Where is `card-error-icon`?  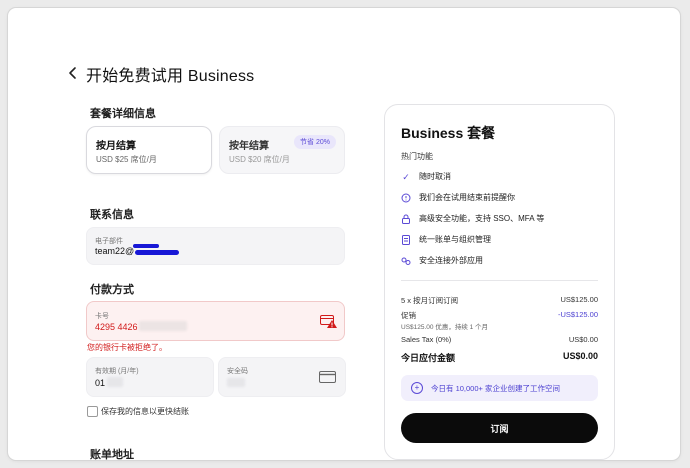 card-error-icon is located at coordinates (329, 322).